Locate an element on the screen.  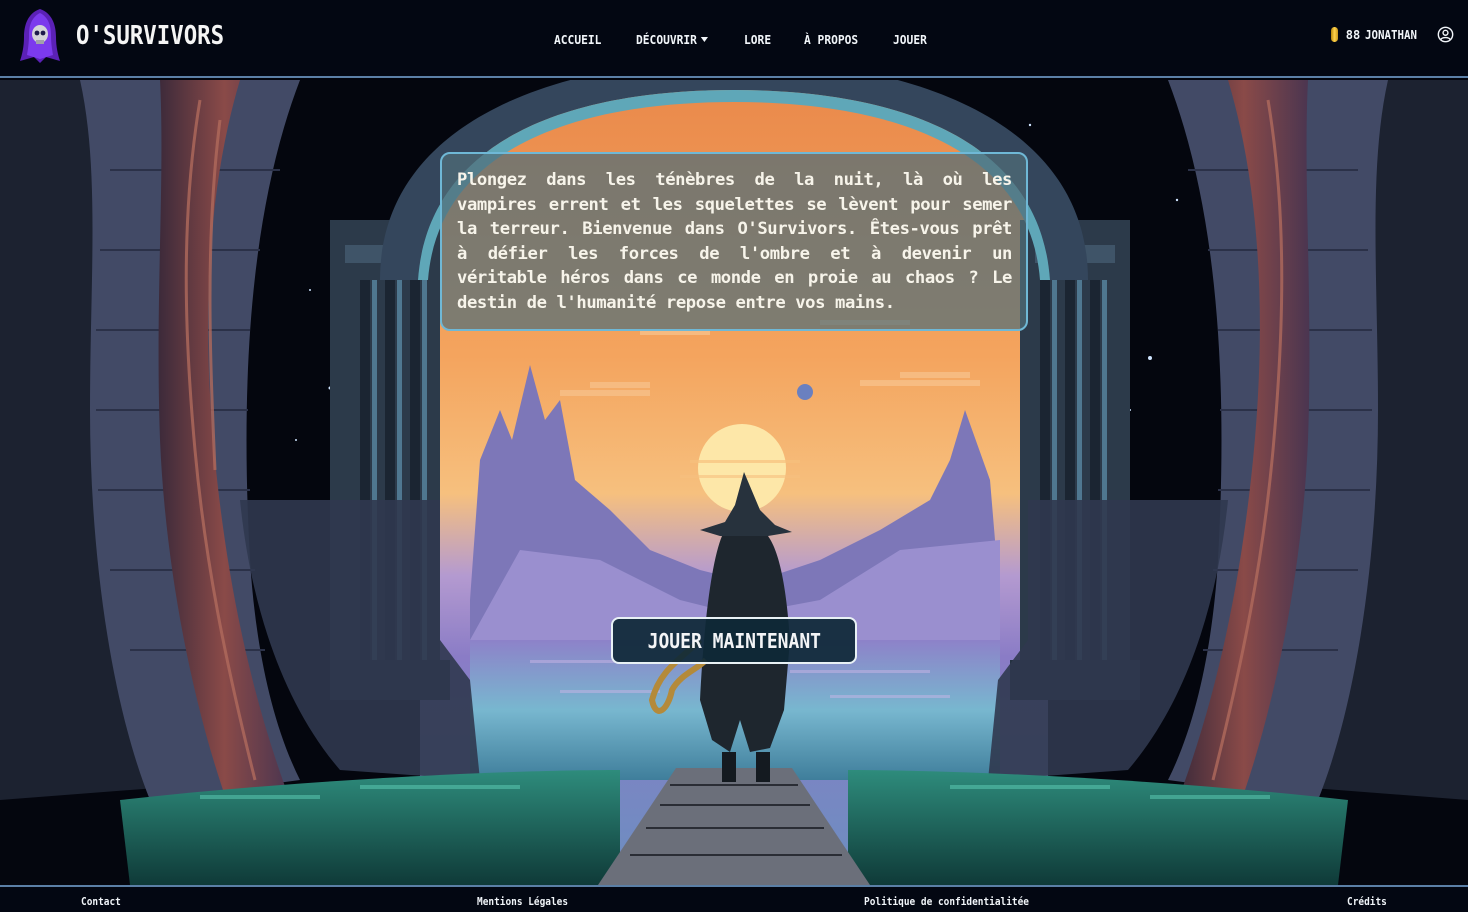
main-nav: ACCUEIL DÉCOUVRIR LORE À PROPOS JOUER is located at coordinates (749, 39).